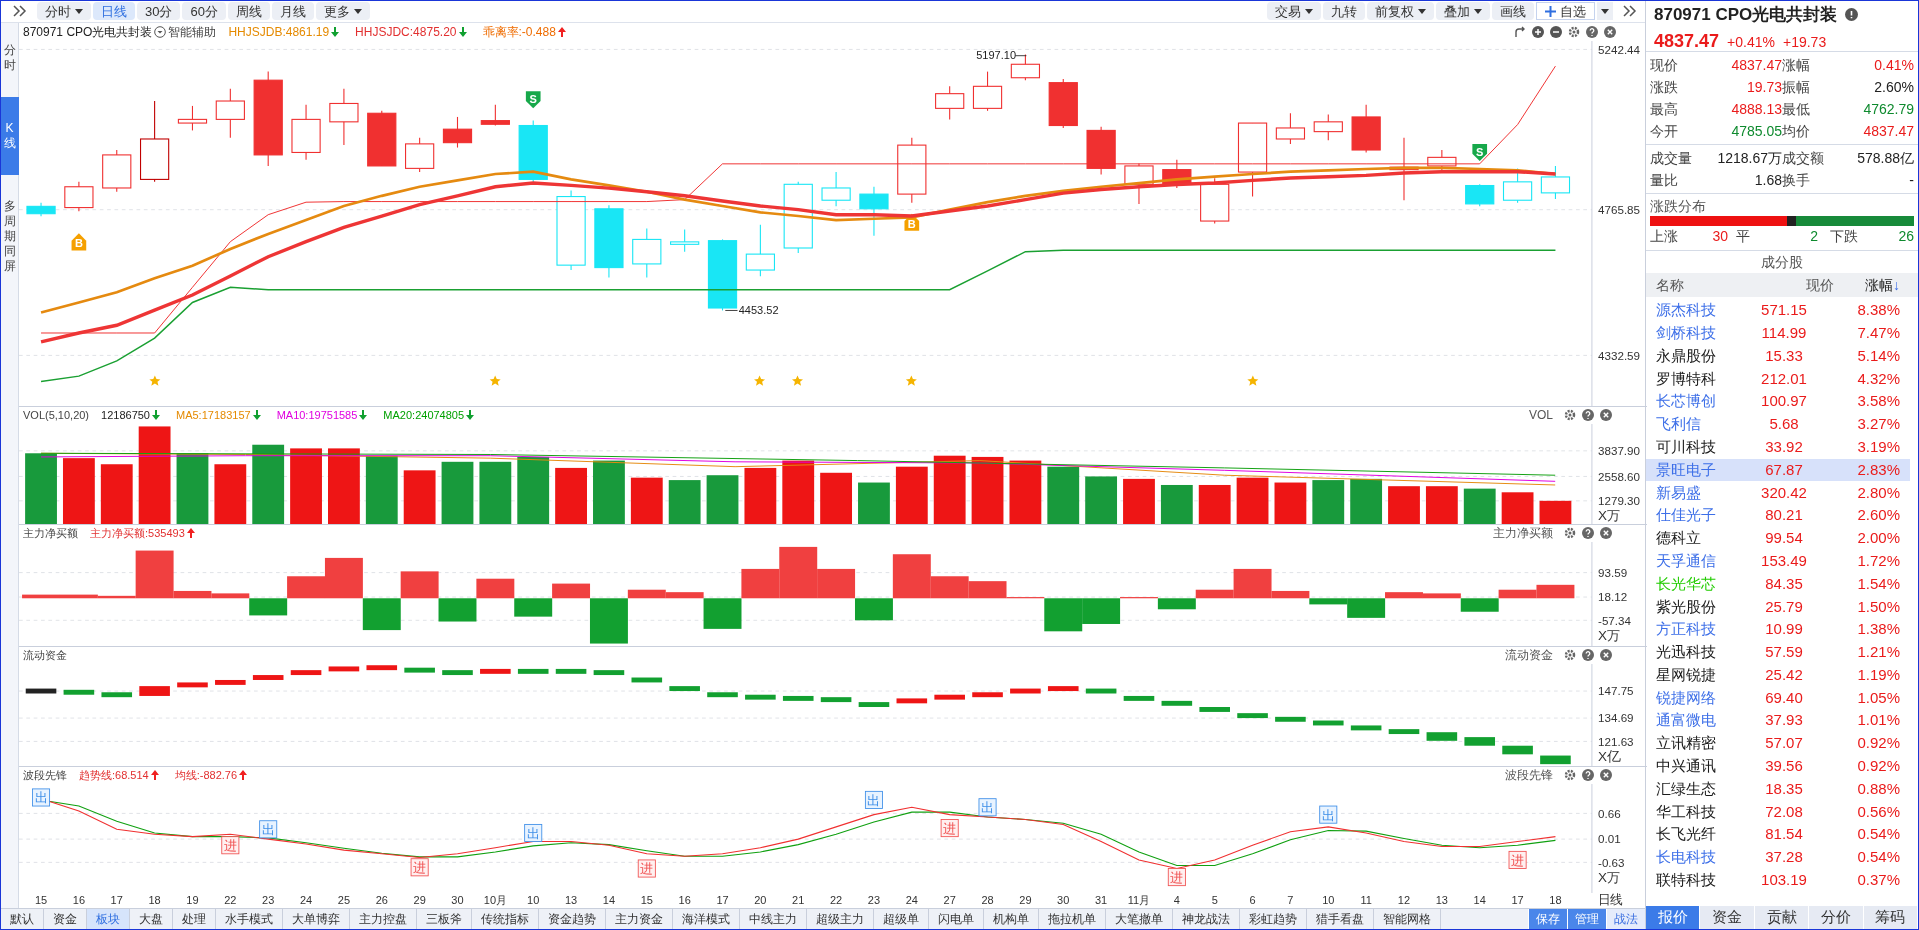 This screenshot has height=930, width=1919. I want to click on stock-name: 罗博特科, so click(1686, 378).